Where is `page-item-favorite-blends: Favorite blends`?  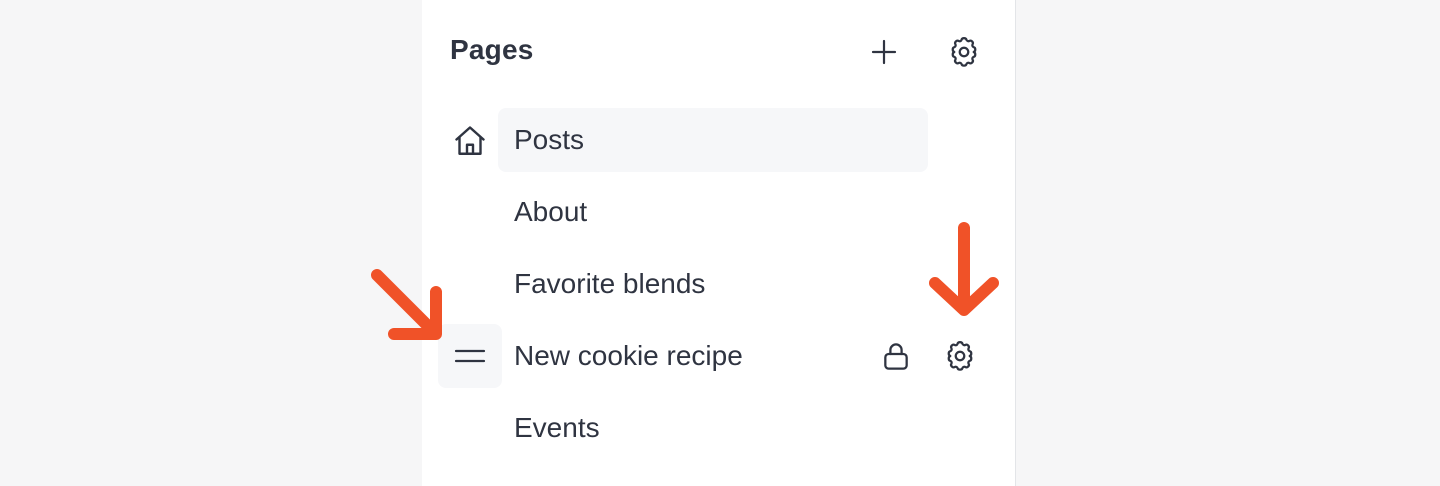 page-item-favorite-blends: Favorite blends is located at coordinates (713, 284).